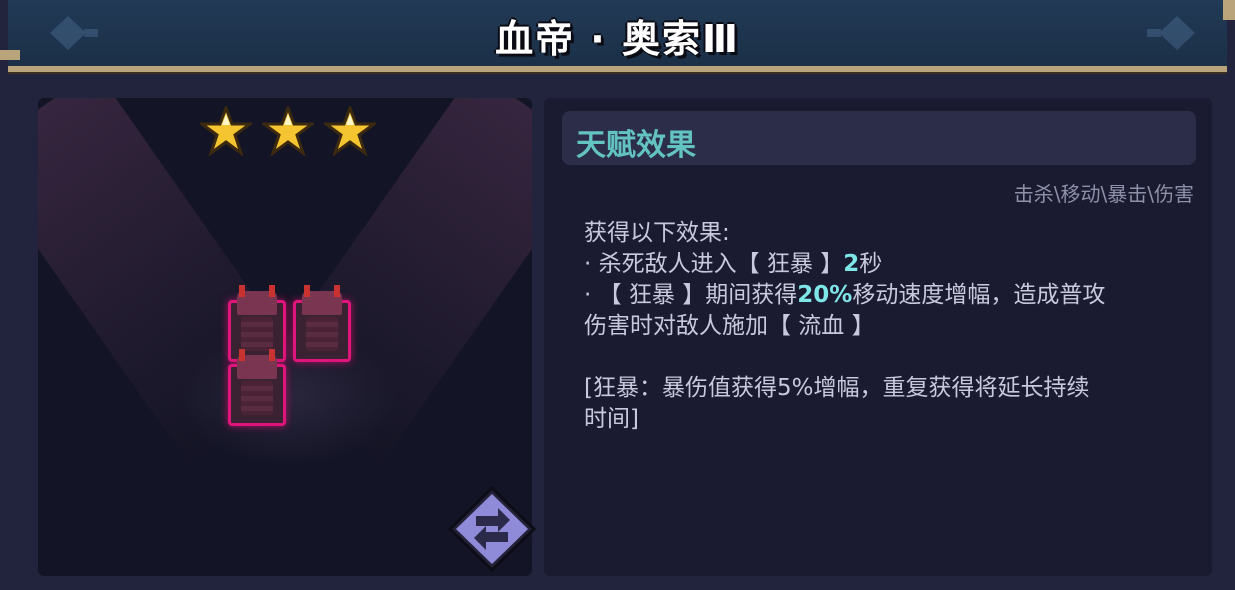 Image resolution: width=1235 pixels, height=590 pixels. Describe the element at coordinates (611, 419) in the screenshot. I see `talent-note-cont: 时间]` at that location.